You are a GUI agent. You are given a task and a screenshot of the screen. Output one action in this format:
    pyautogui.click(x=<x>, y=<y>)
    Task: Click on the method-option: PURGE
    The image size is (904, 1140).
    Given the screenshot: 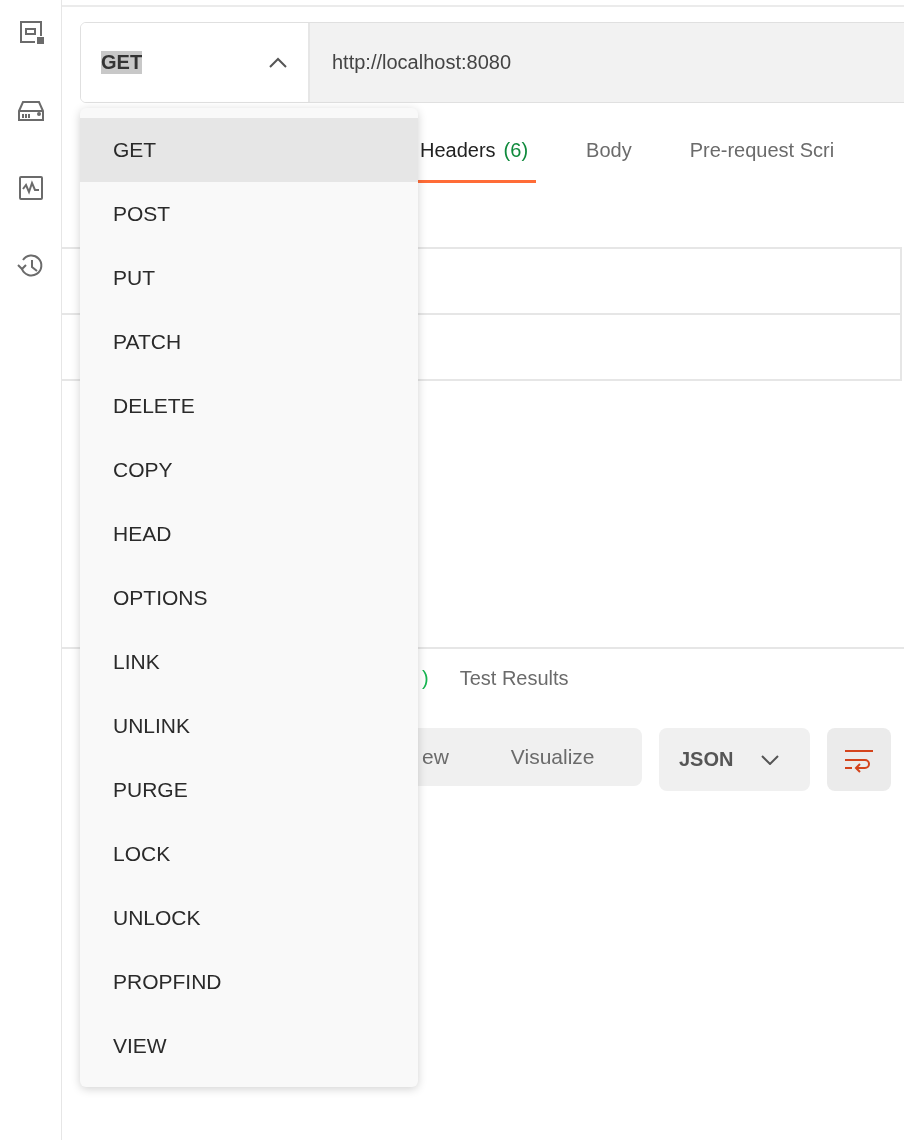 What is the action you would take?
    pyautogui.click(x=249, y=790)
    